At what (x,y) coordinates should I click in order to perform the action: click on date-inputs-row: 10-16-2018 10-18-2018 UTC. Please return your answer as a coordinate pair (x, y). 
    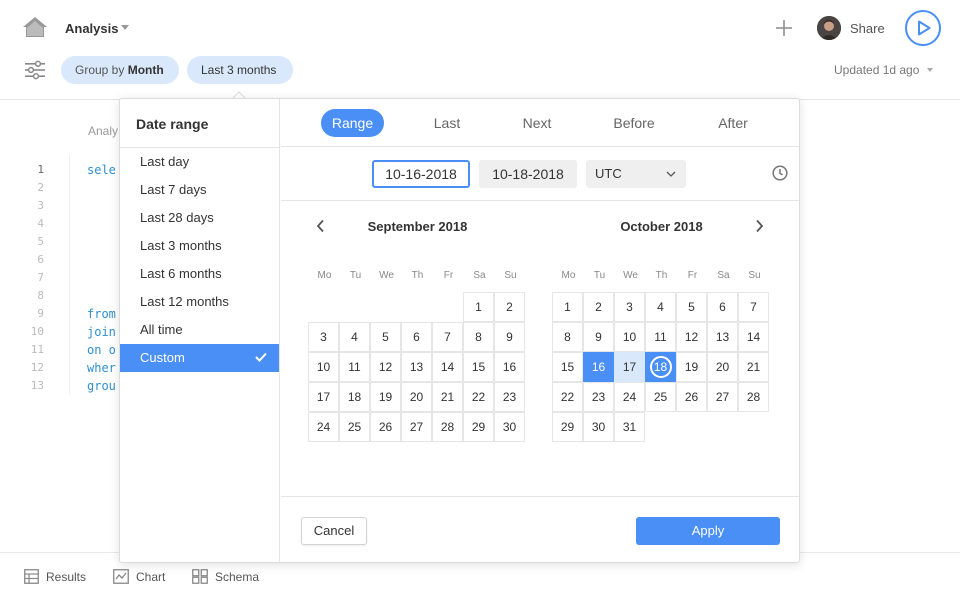
    Looking at the image, I should click on (540, 174).